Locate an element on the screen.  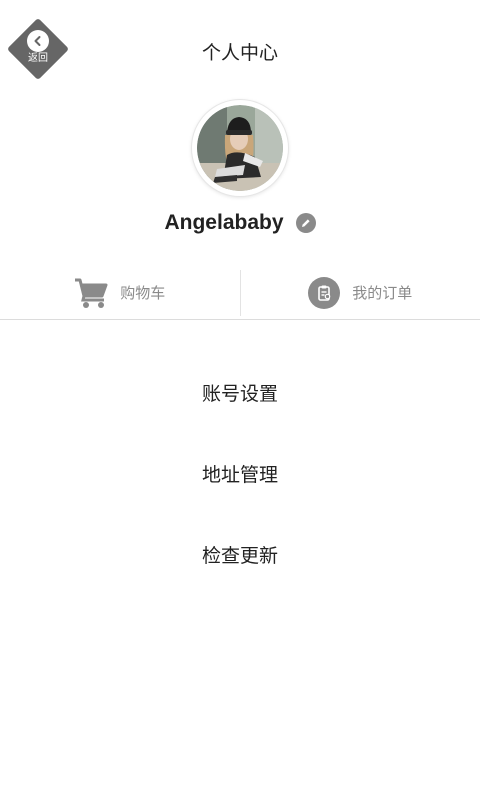
quick-actions: 购物车 我的订单 is located at coordinates (240, 293).